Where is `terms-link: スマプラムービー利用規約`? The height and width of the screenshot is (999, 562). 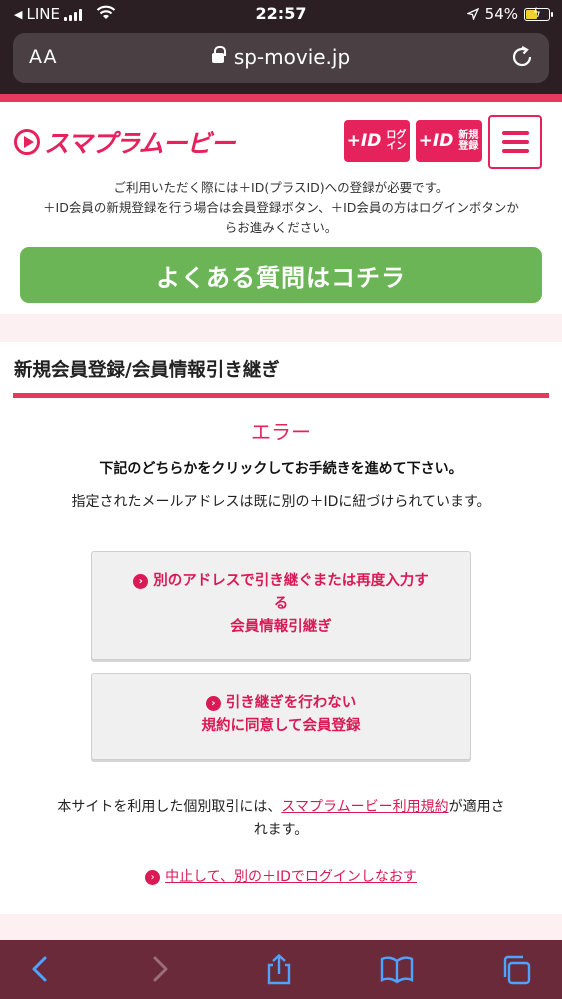
terms-link: スマプラムービー利用規約 is located at coordinates (364, 807).